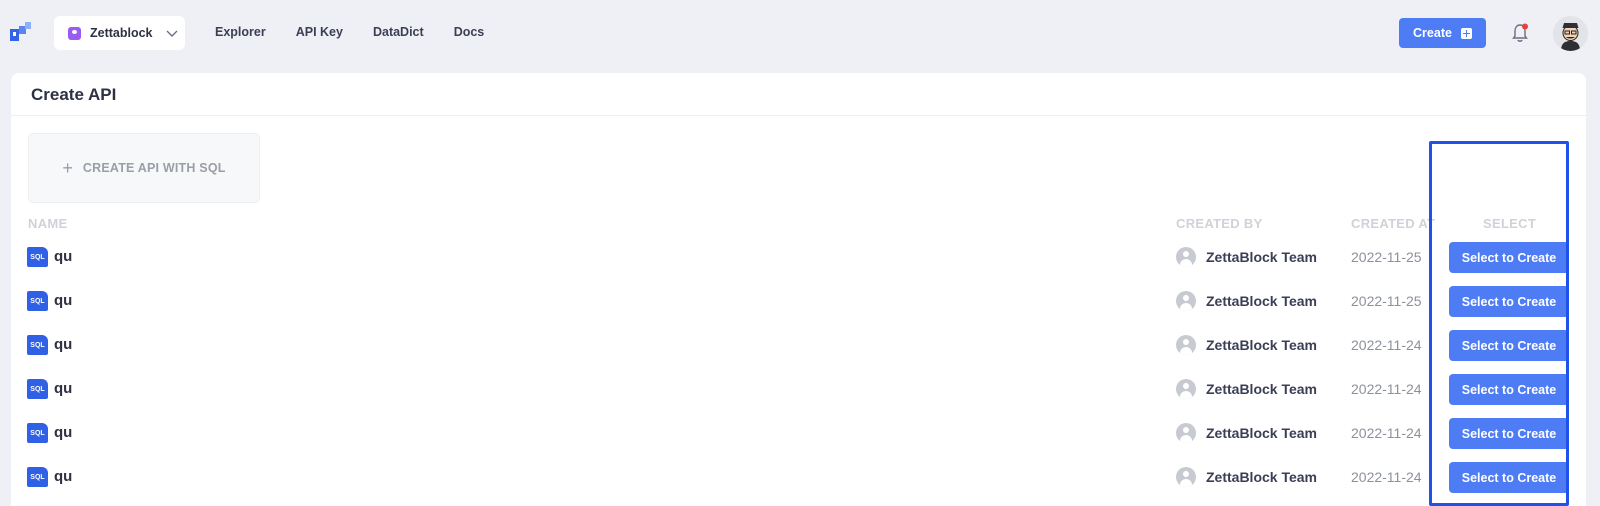  I want to click on create-button-label: Create, so click(1432, 33).